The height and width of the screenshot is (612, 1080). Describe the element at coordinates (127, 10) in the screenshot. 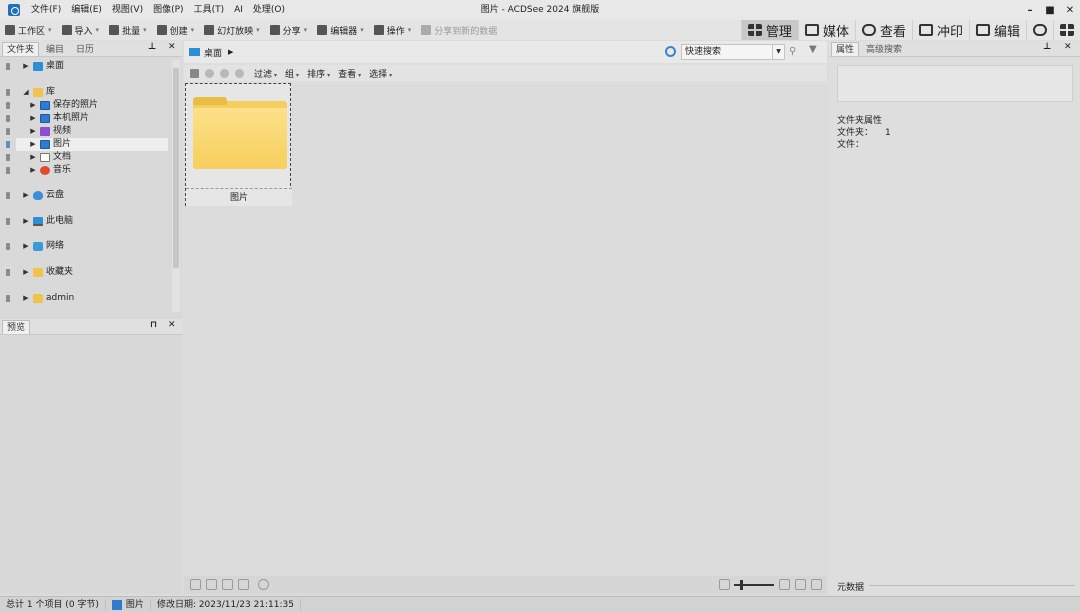

I see `menu-view: 视图(V)` at that location.